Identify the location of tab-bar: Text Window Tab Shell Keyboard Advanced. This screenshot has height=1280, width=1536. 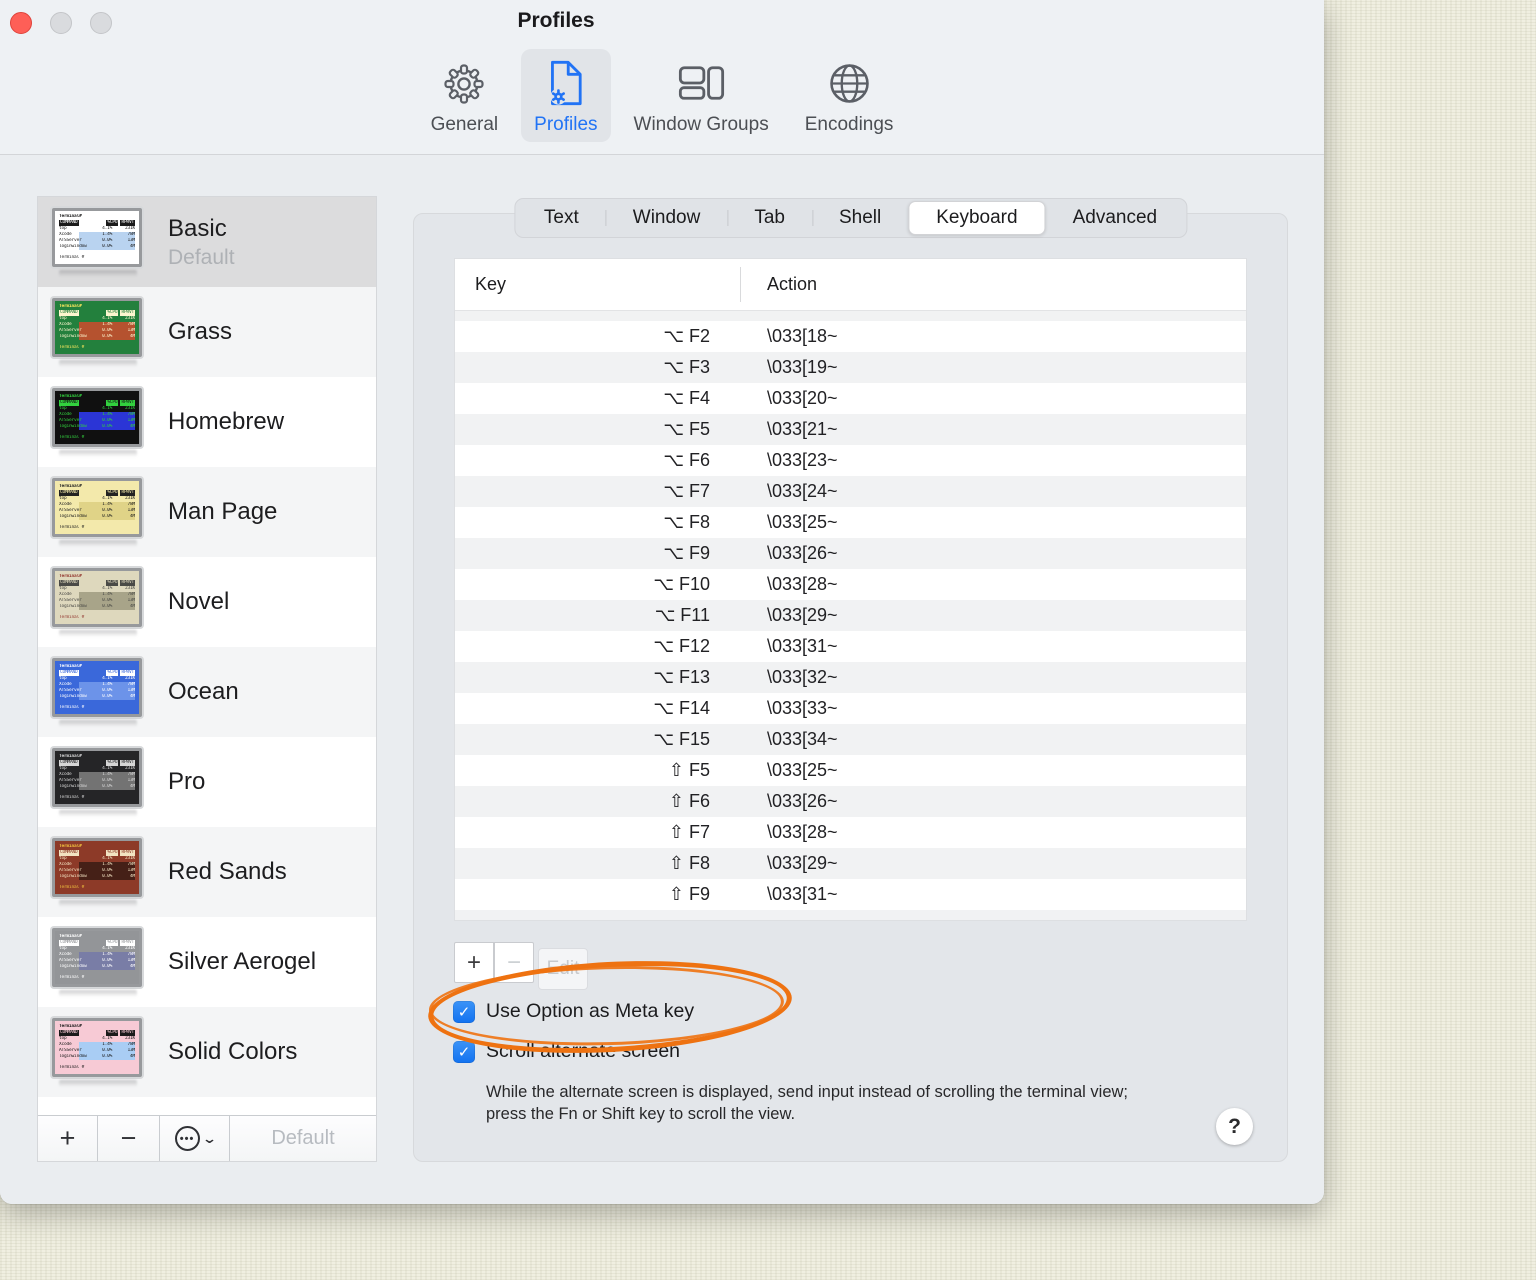
(850, 218).